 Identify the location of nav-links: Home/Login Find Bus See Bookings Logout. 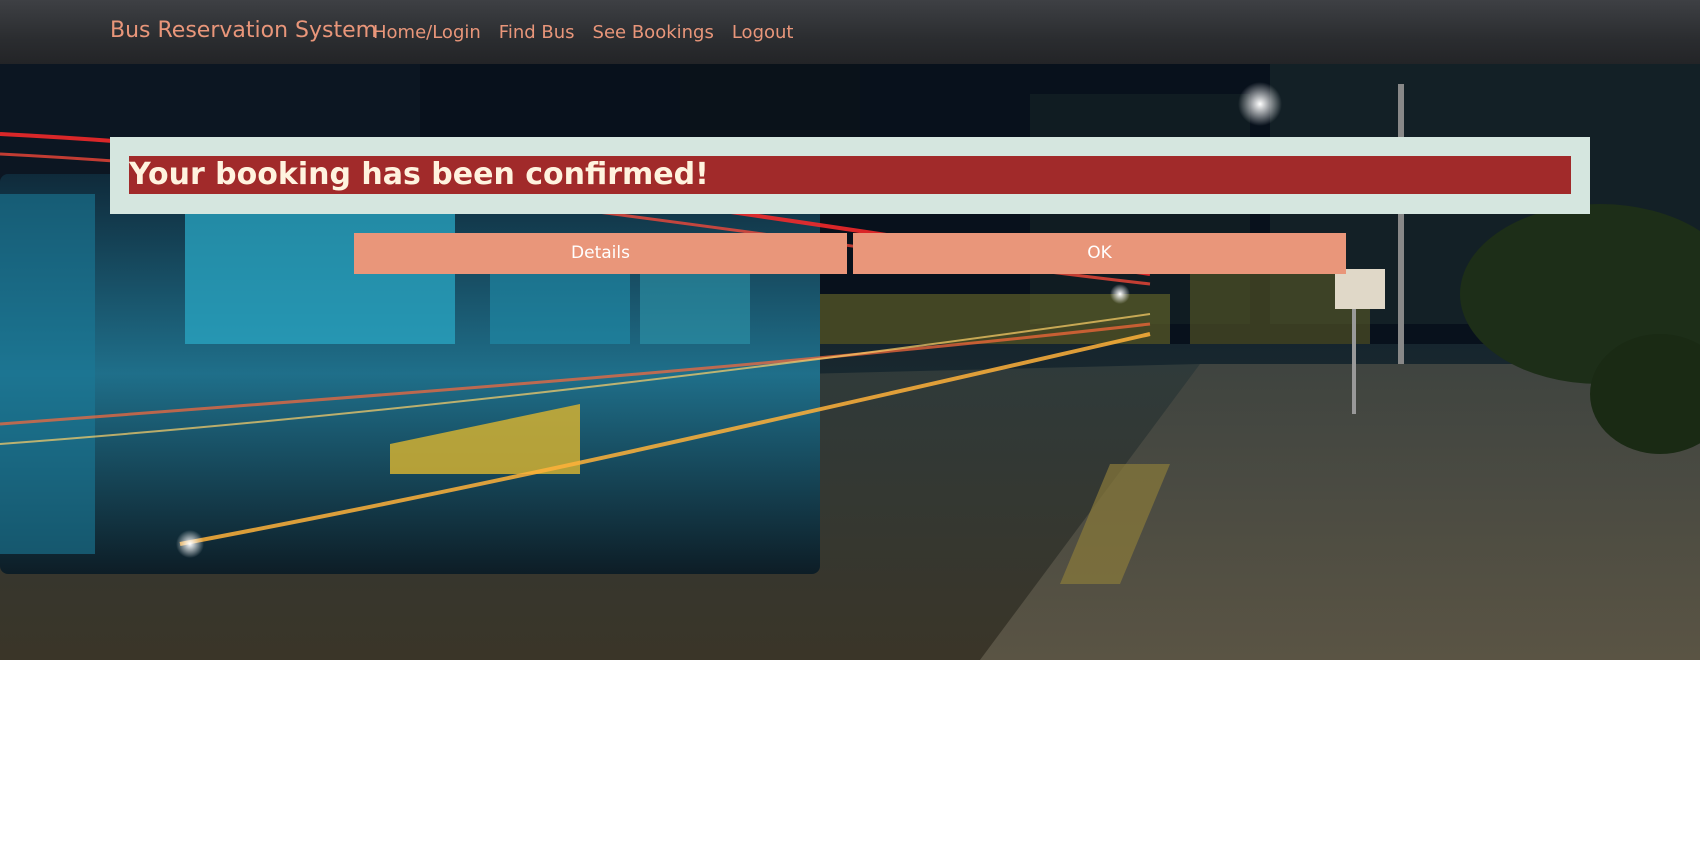
(583, 32).